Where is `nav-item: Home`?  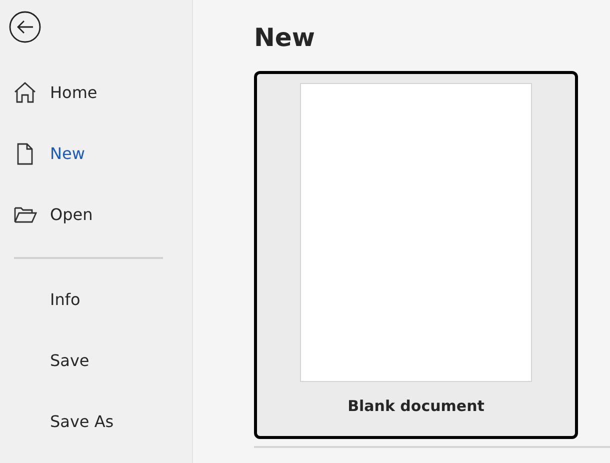
nav-item: Home is located at coordinates (96, 92).